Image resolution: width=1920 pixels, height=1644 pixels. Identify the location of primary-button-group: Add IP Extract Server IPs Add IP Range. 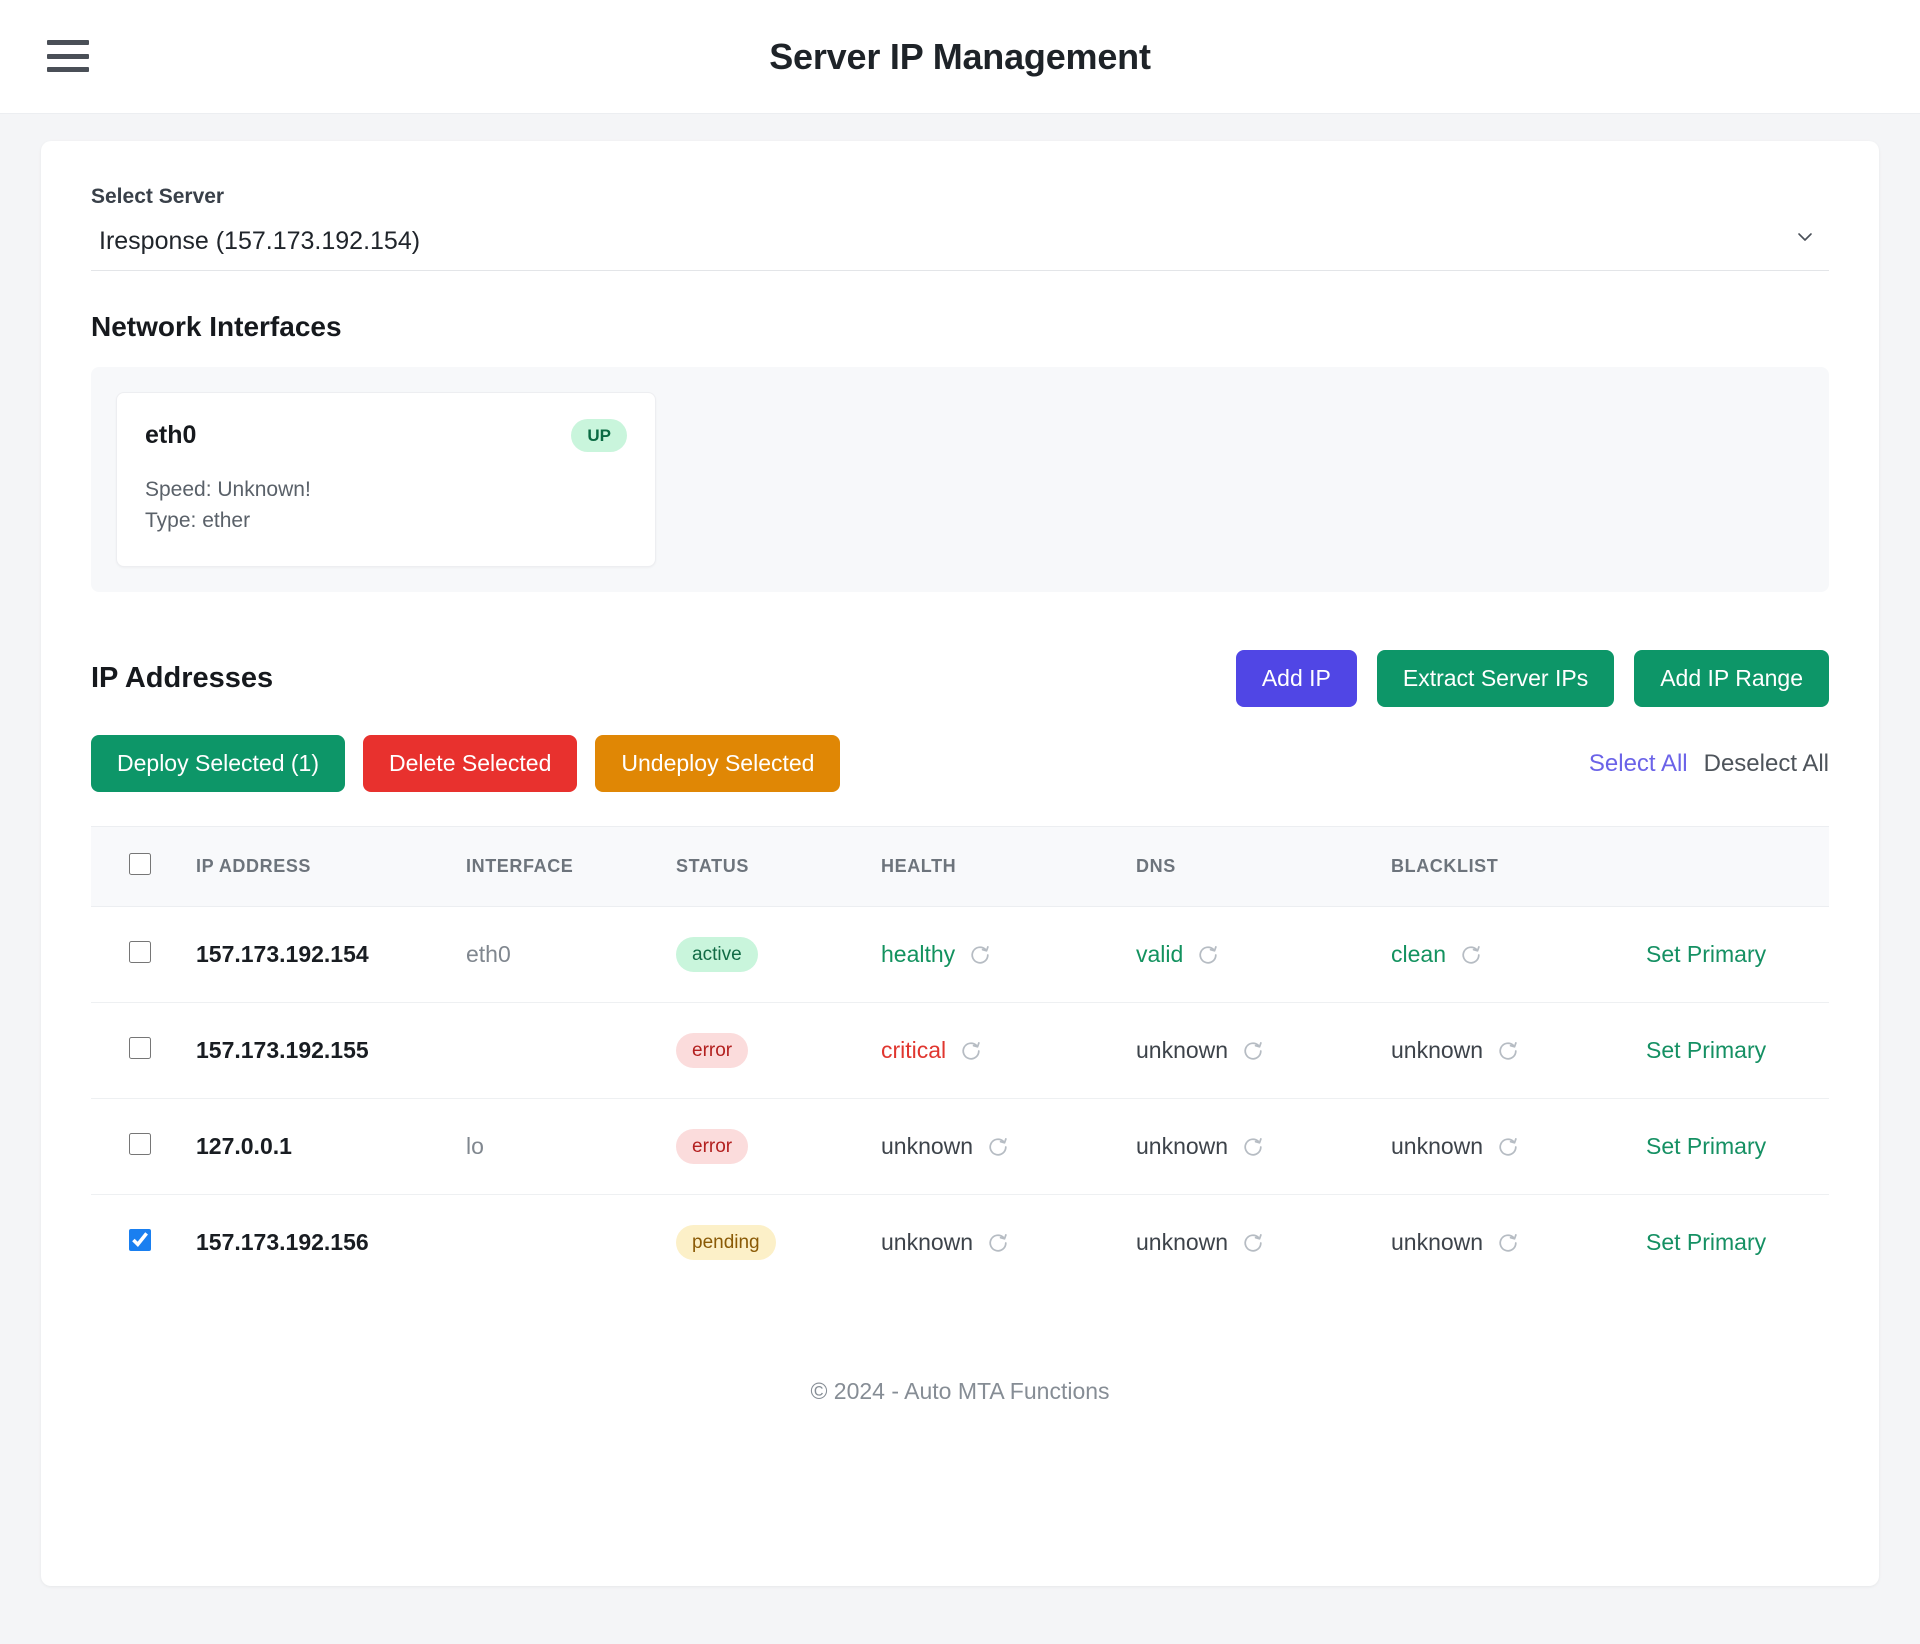
(1532, 679).